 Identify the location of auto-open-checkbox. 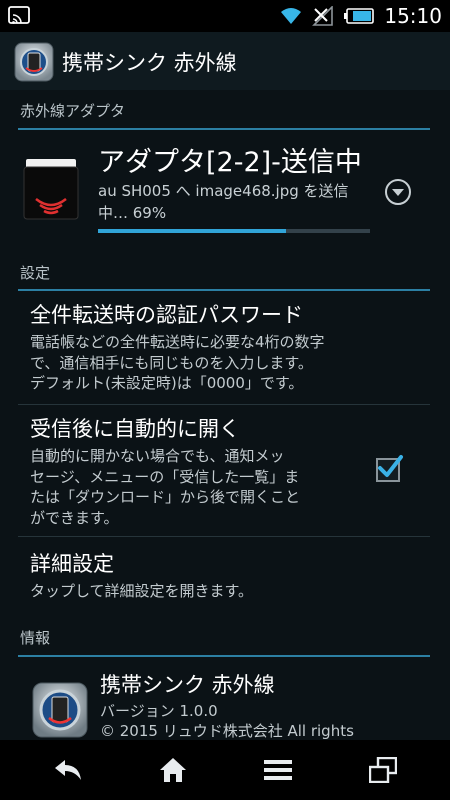
(389, 468).